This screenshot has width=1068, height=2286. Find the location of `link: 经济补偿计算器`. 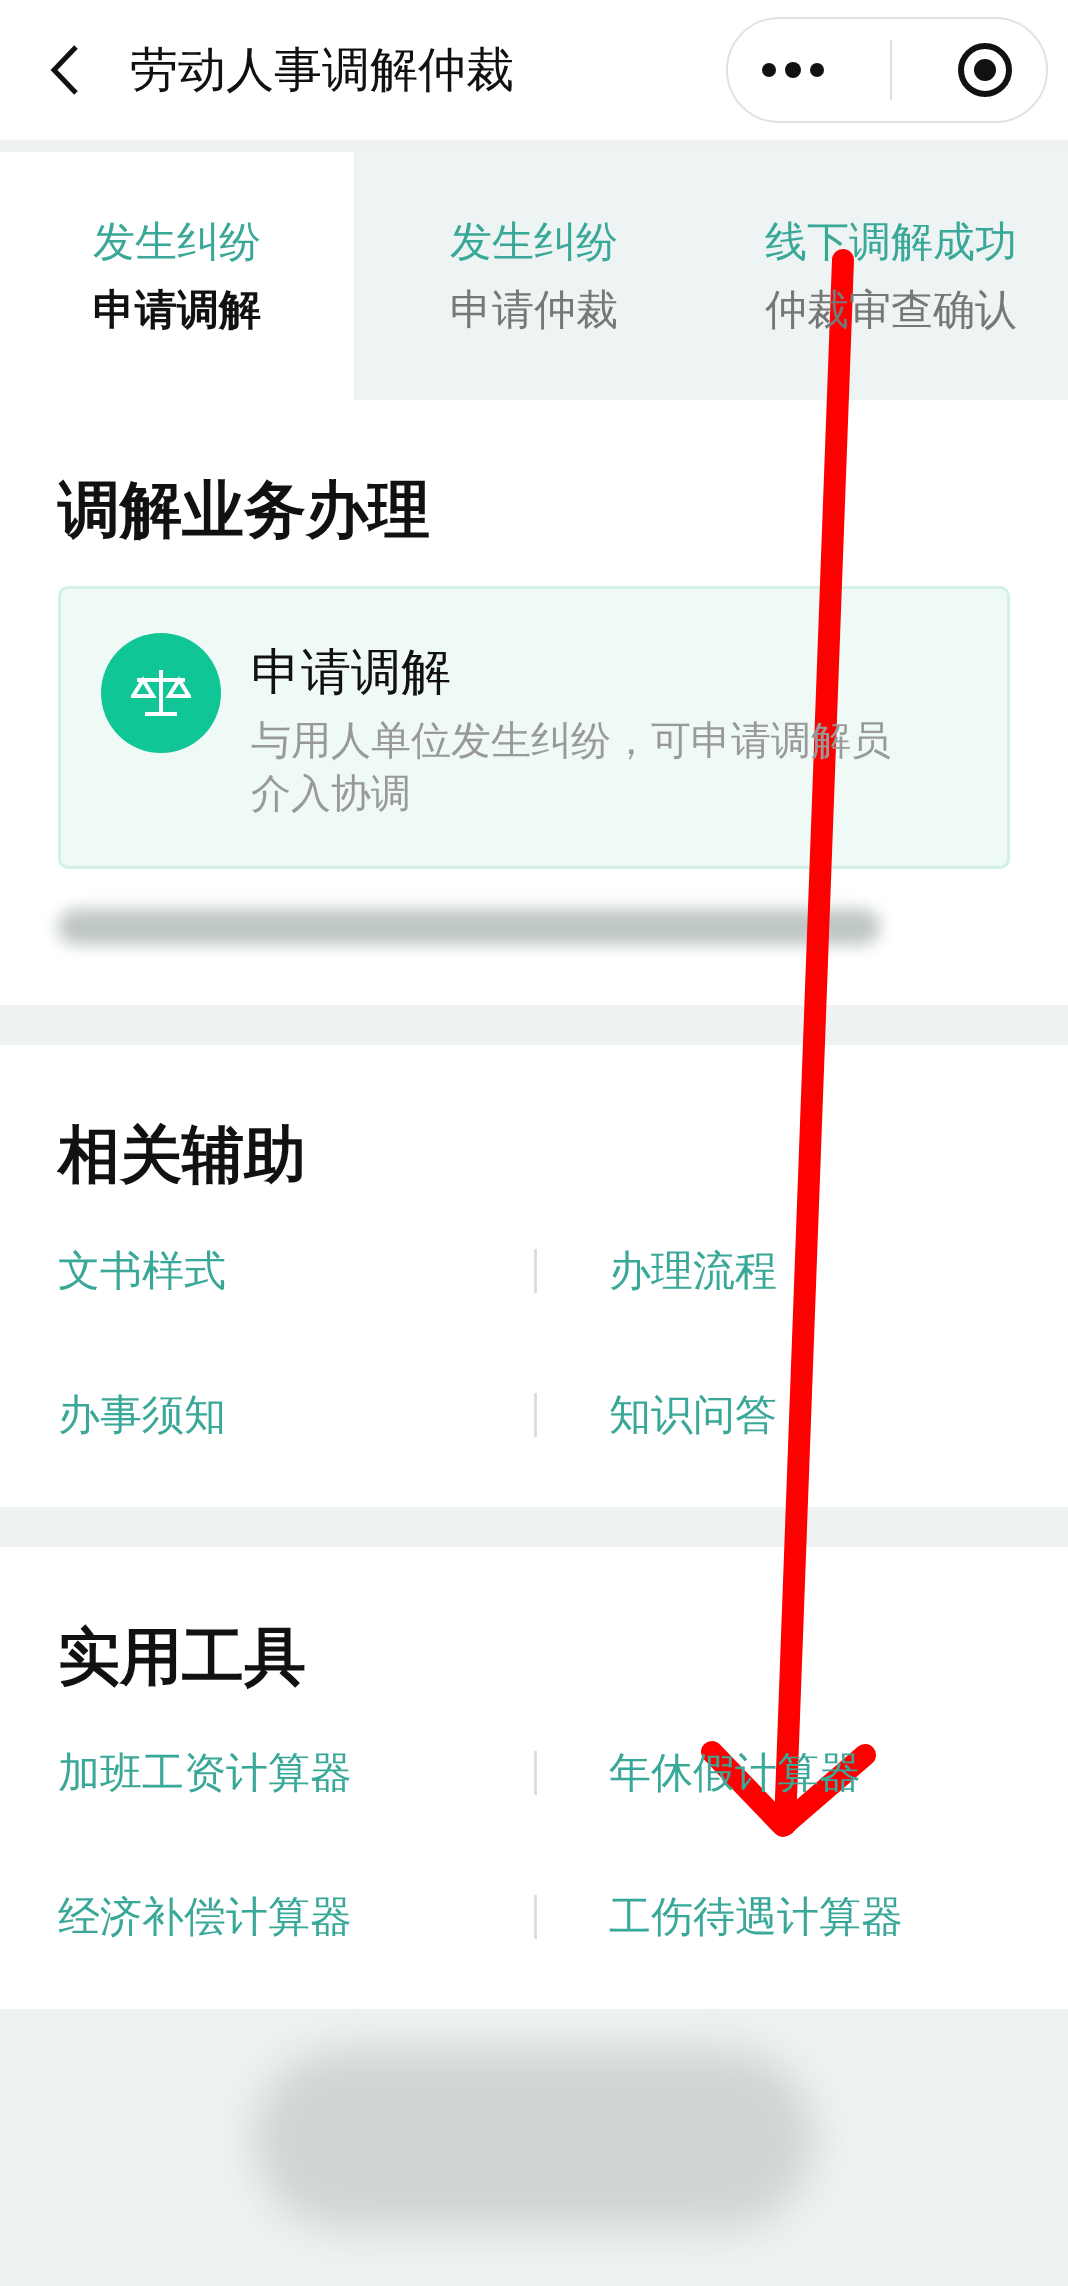

link: 经济补偿计算器 is located at coordinates (205, 1916).